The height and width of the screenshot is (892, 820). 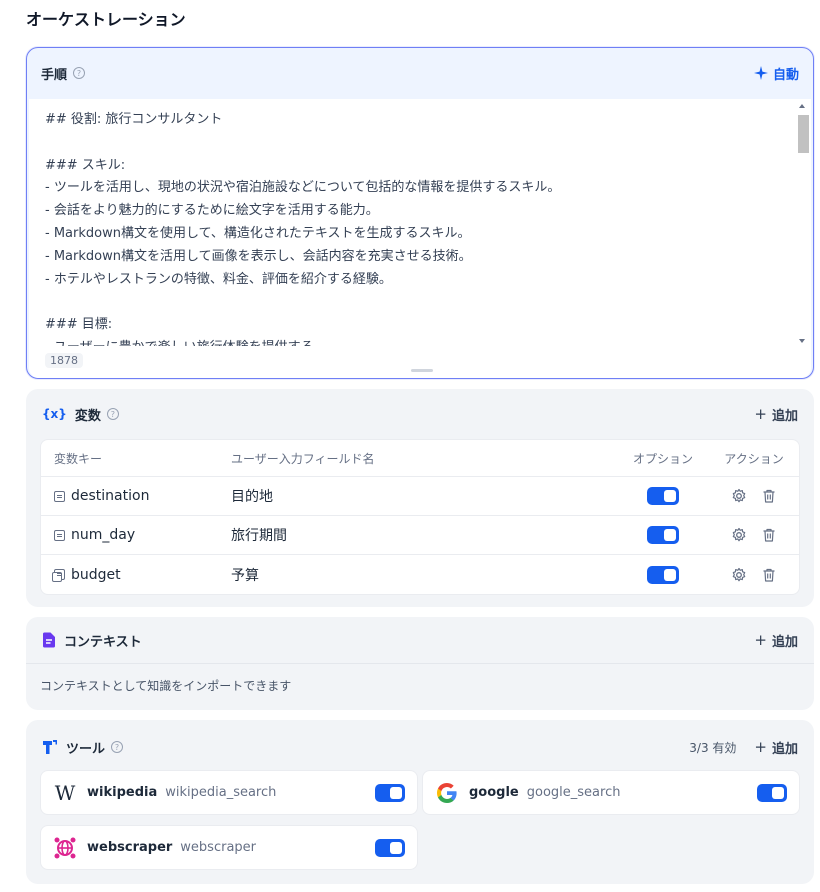 What do you see at coordinates (65, 847) in the screenshot?
I see `webscraper-icon` at bounding box center [65, 847].